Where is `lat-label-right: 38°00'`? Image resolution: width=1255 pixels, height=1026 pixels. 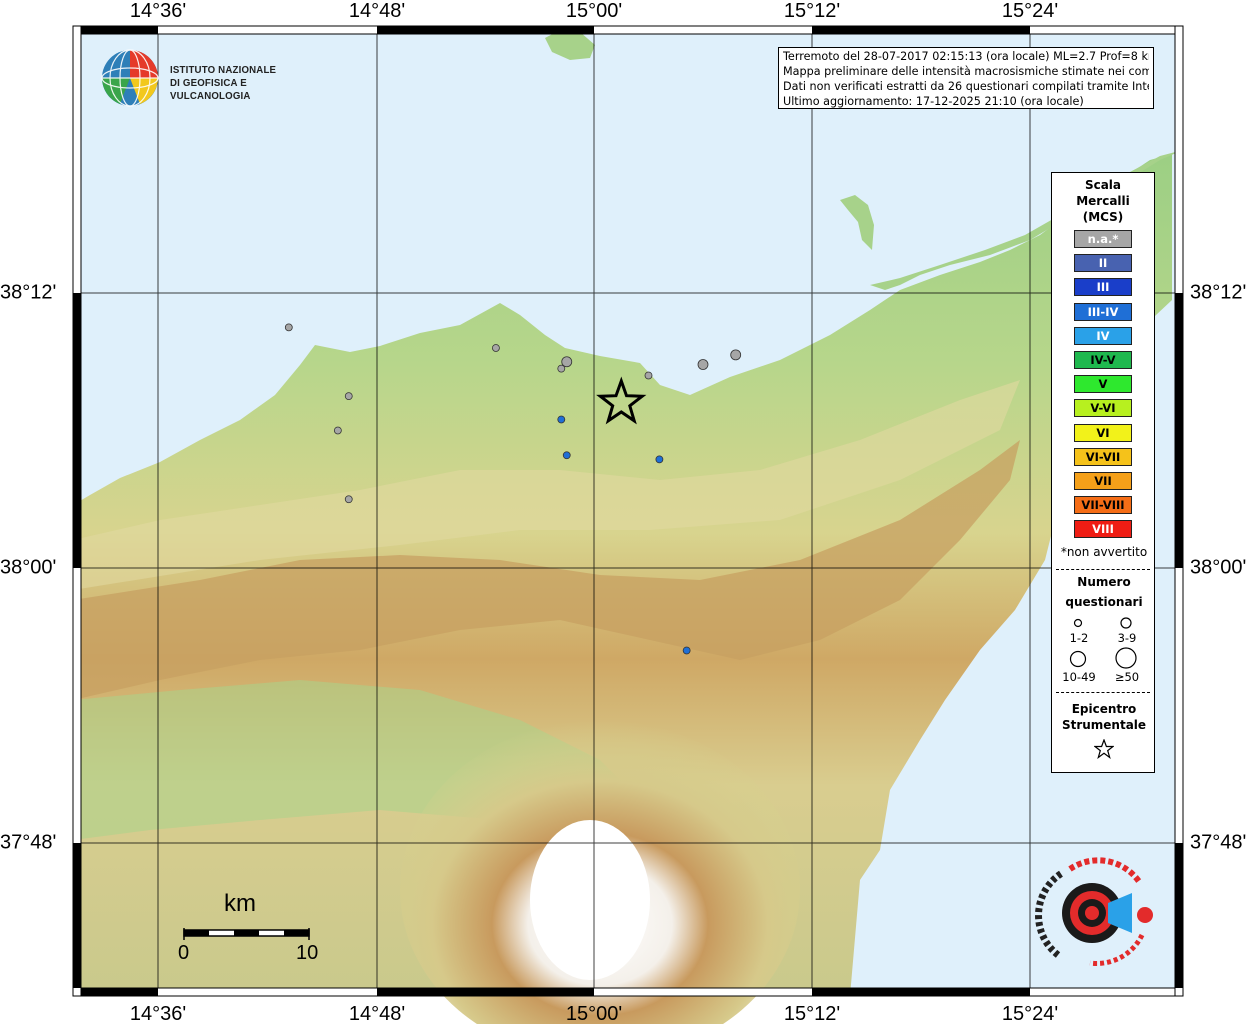
lat-label-right: 38°00' is located at coordinates (1218, 567).